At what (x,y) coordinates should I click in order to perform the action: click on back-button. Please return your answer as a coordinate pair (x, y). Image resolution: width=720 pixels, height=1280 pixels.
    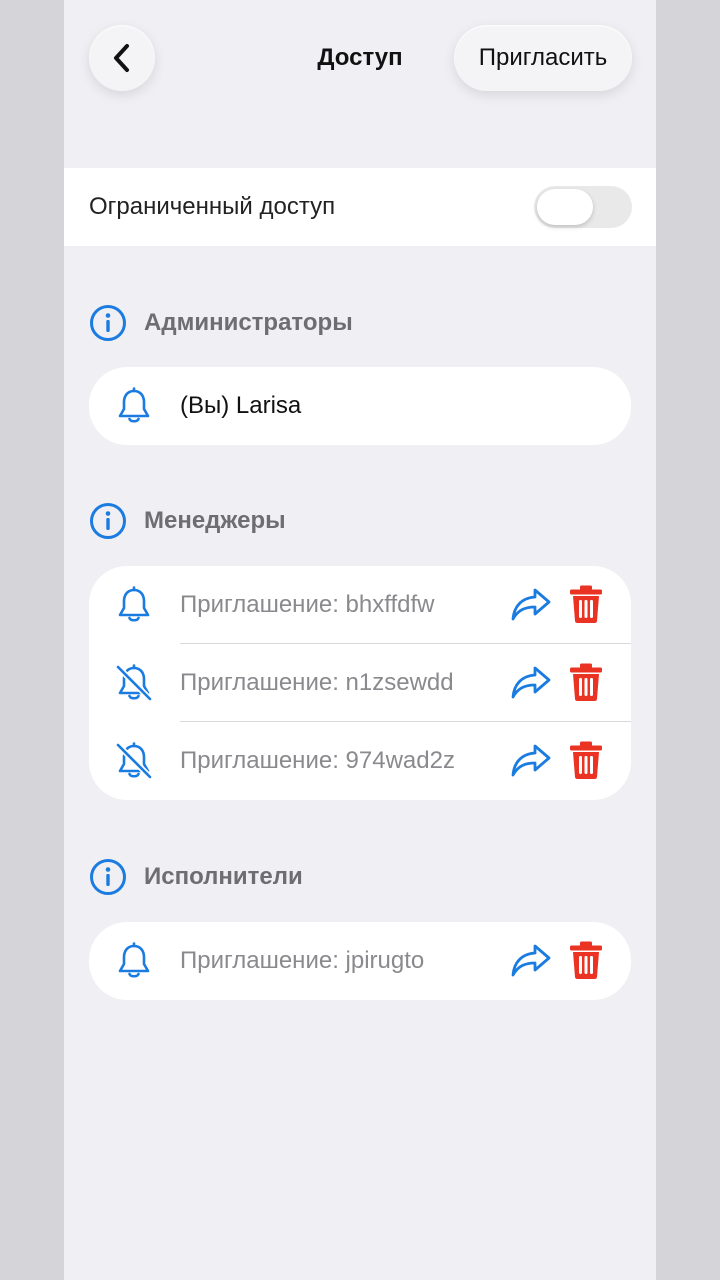
    Looking at the image, I should click on (122, 58).